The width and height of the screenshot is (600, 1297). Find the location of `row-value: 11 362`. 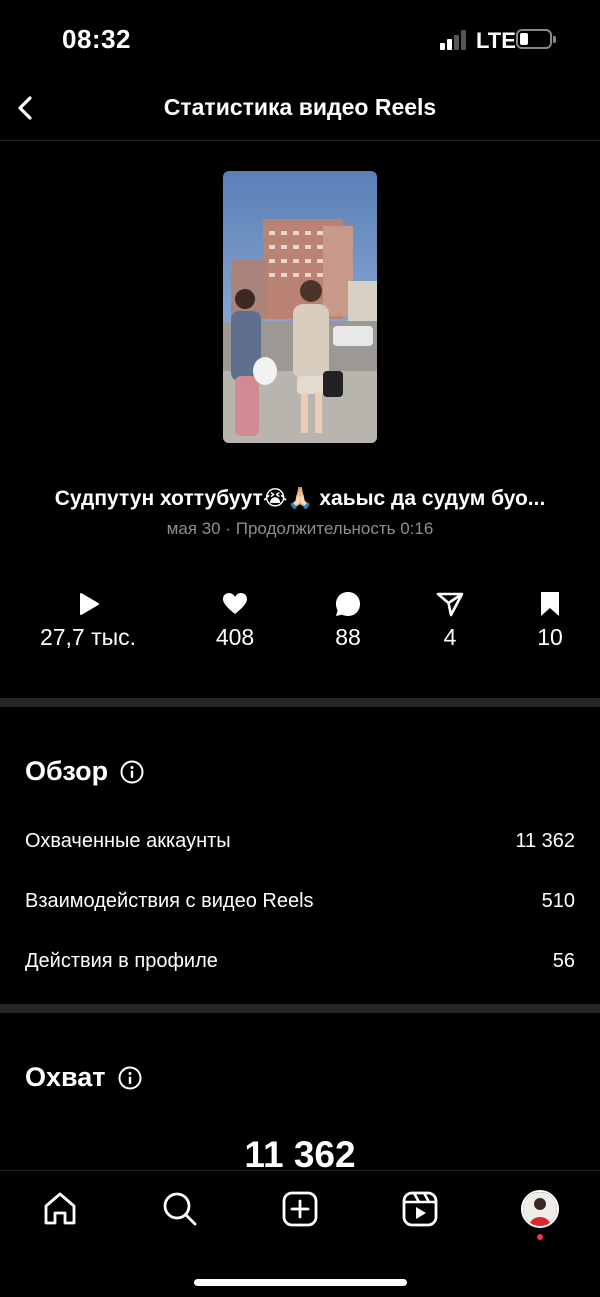

row-value: 11 362 is located at coordinates (545, 841).